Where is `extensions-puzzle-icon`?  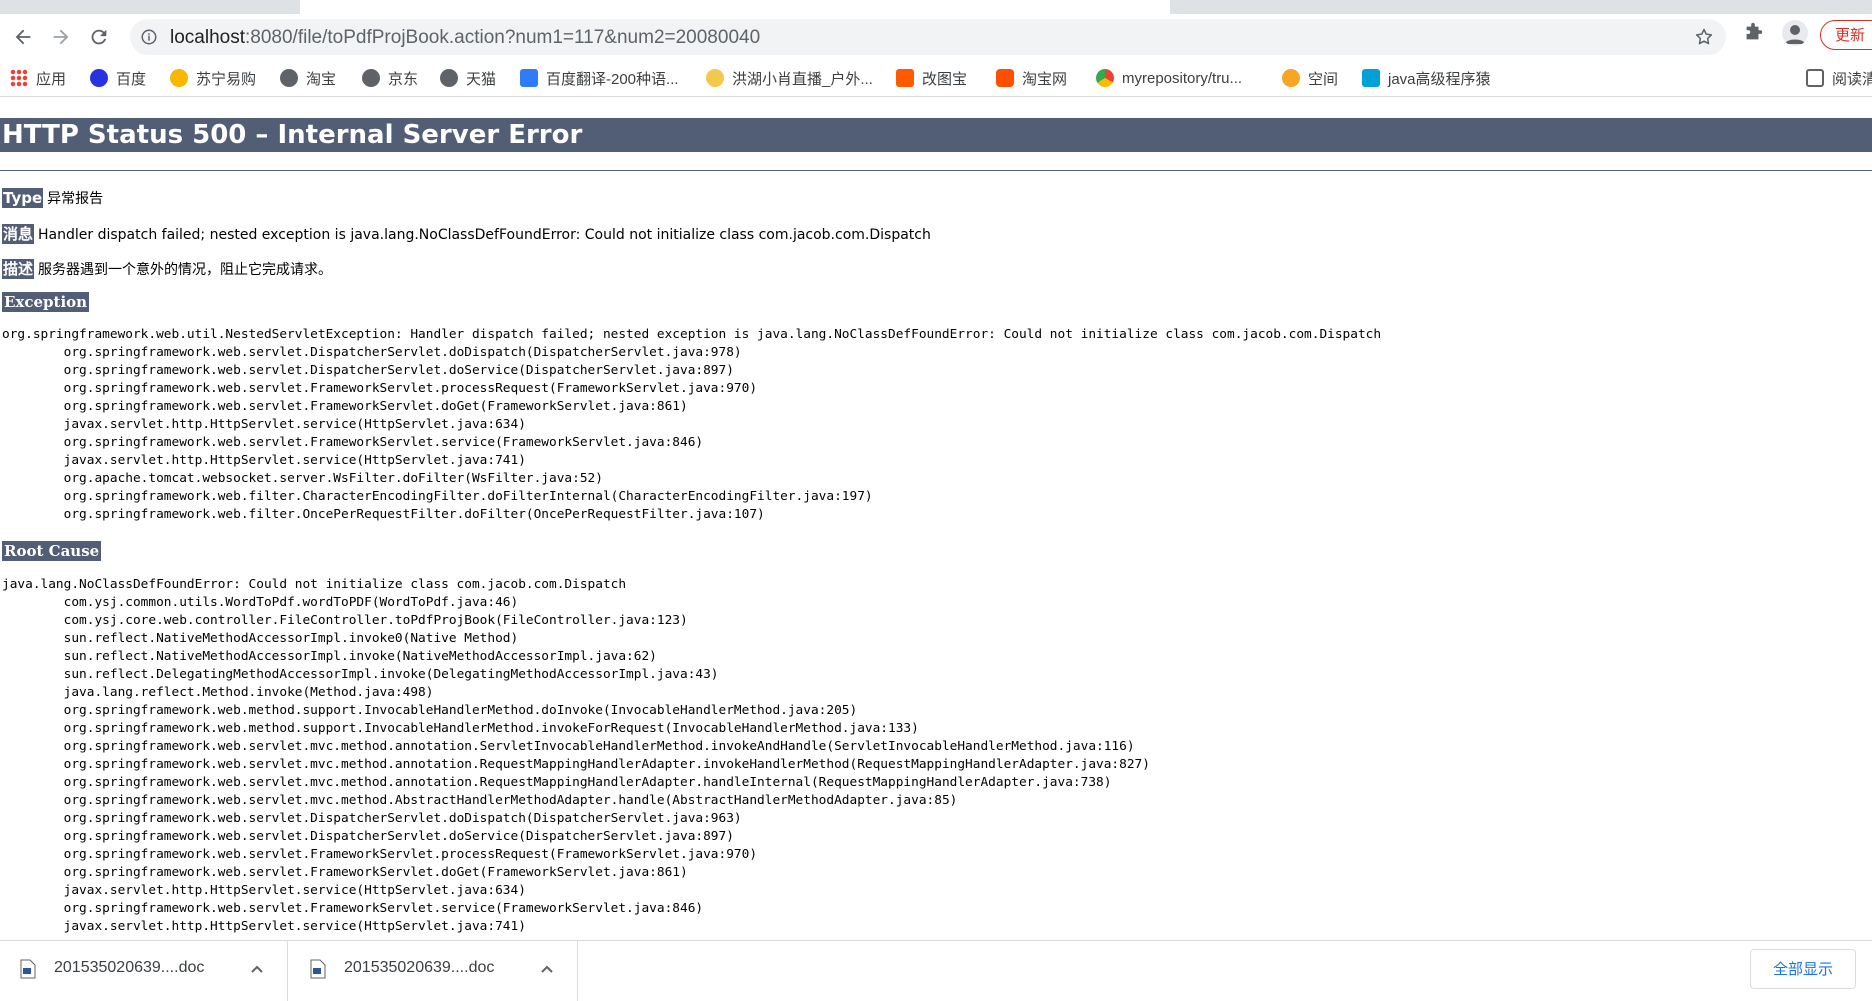
extensions-puzzle-icon is located at coordinates (1753, 33).